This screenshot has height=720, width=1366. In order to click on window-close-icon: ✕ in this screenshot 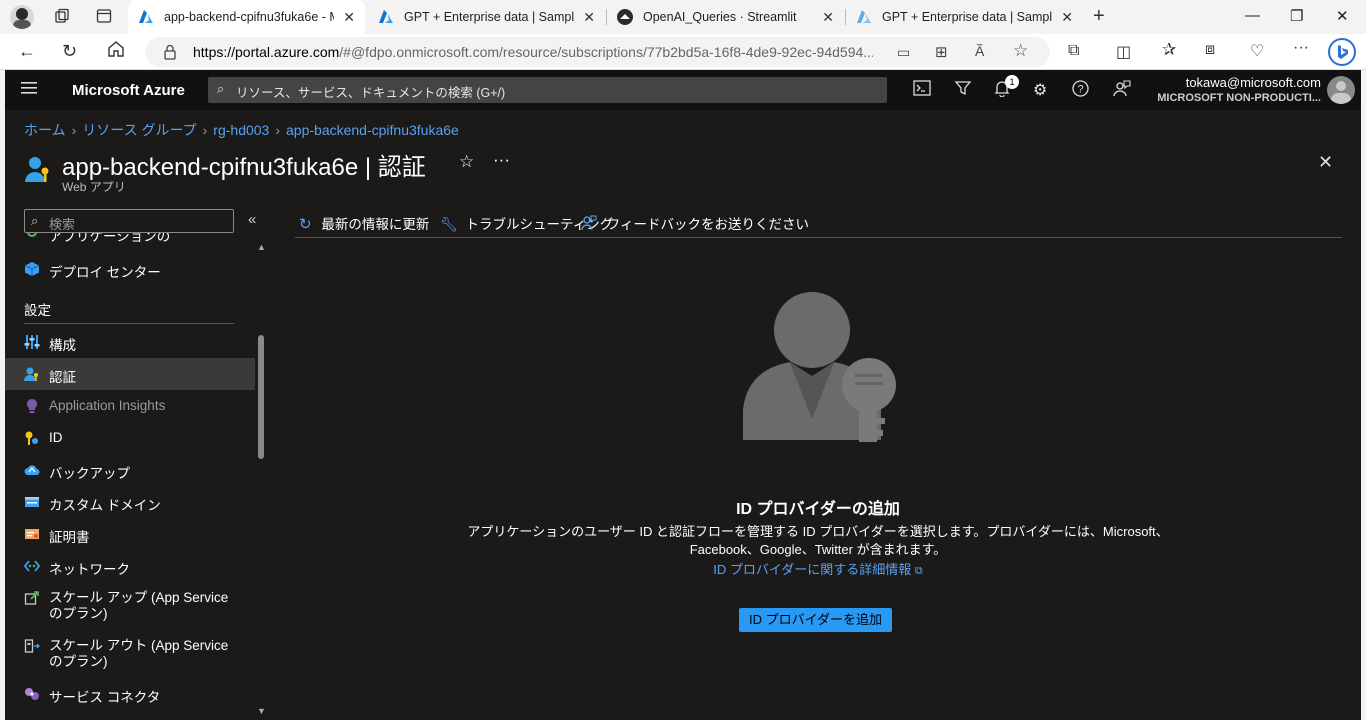, I will do `click(1342, 16)`.